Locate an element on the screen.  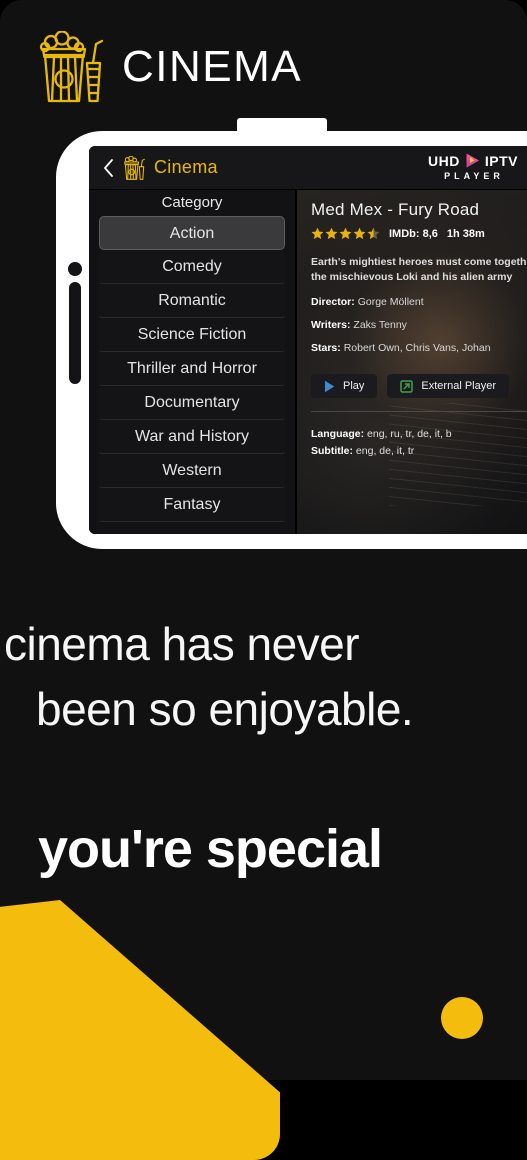
stars-row: Stars: Robert Own, Chris Vans, Johan is located at coordinates (419, 348).